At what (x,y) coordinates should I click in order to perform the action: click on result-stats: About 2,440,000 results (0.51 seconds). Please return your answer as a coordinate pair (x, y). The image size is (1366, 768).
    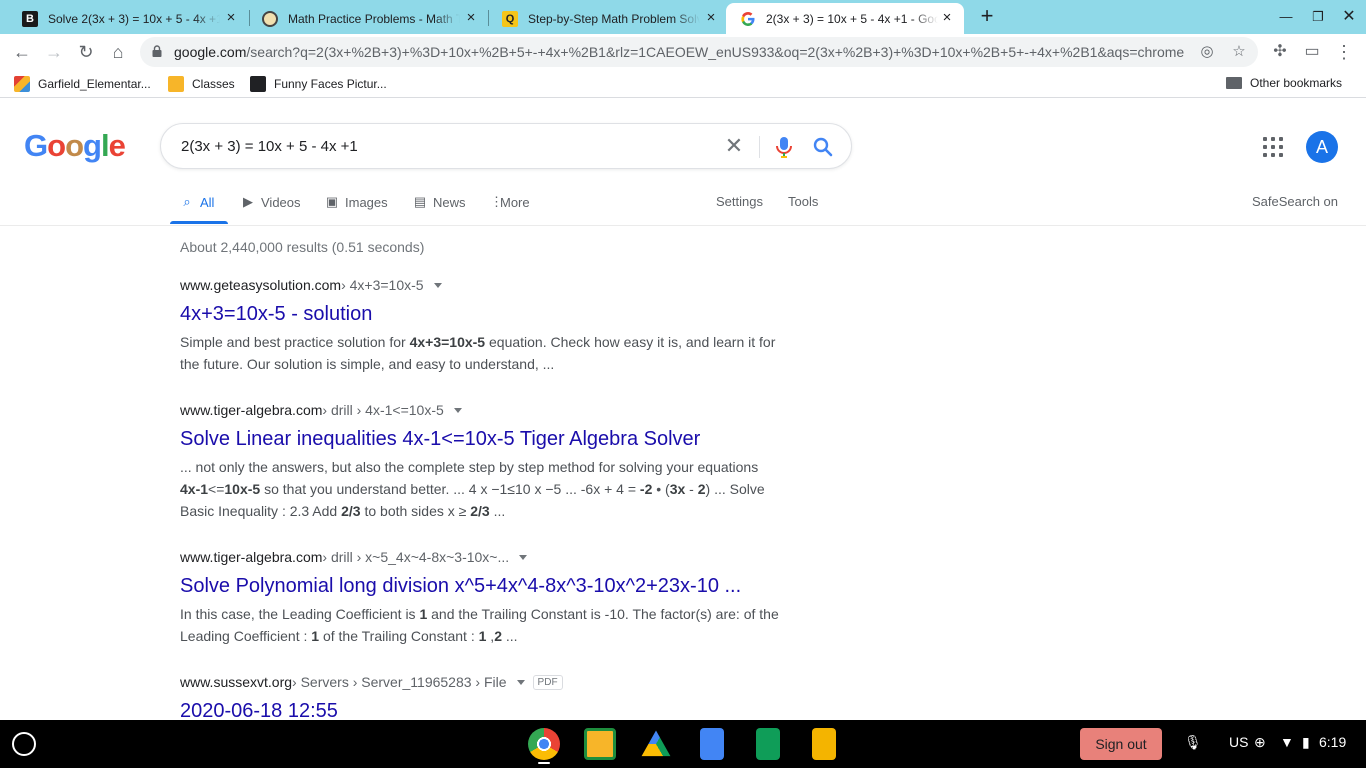
    Looking at the image, I should click on (302, 247).